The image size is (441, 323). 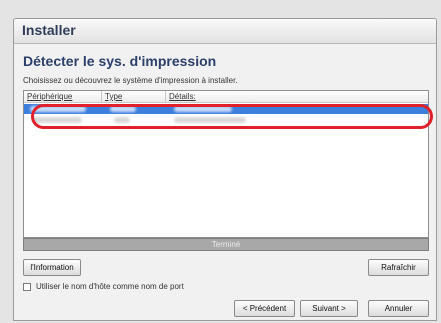 I want to click on title-bar: Installer, so click(x=225, y=31).